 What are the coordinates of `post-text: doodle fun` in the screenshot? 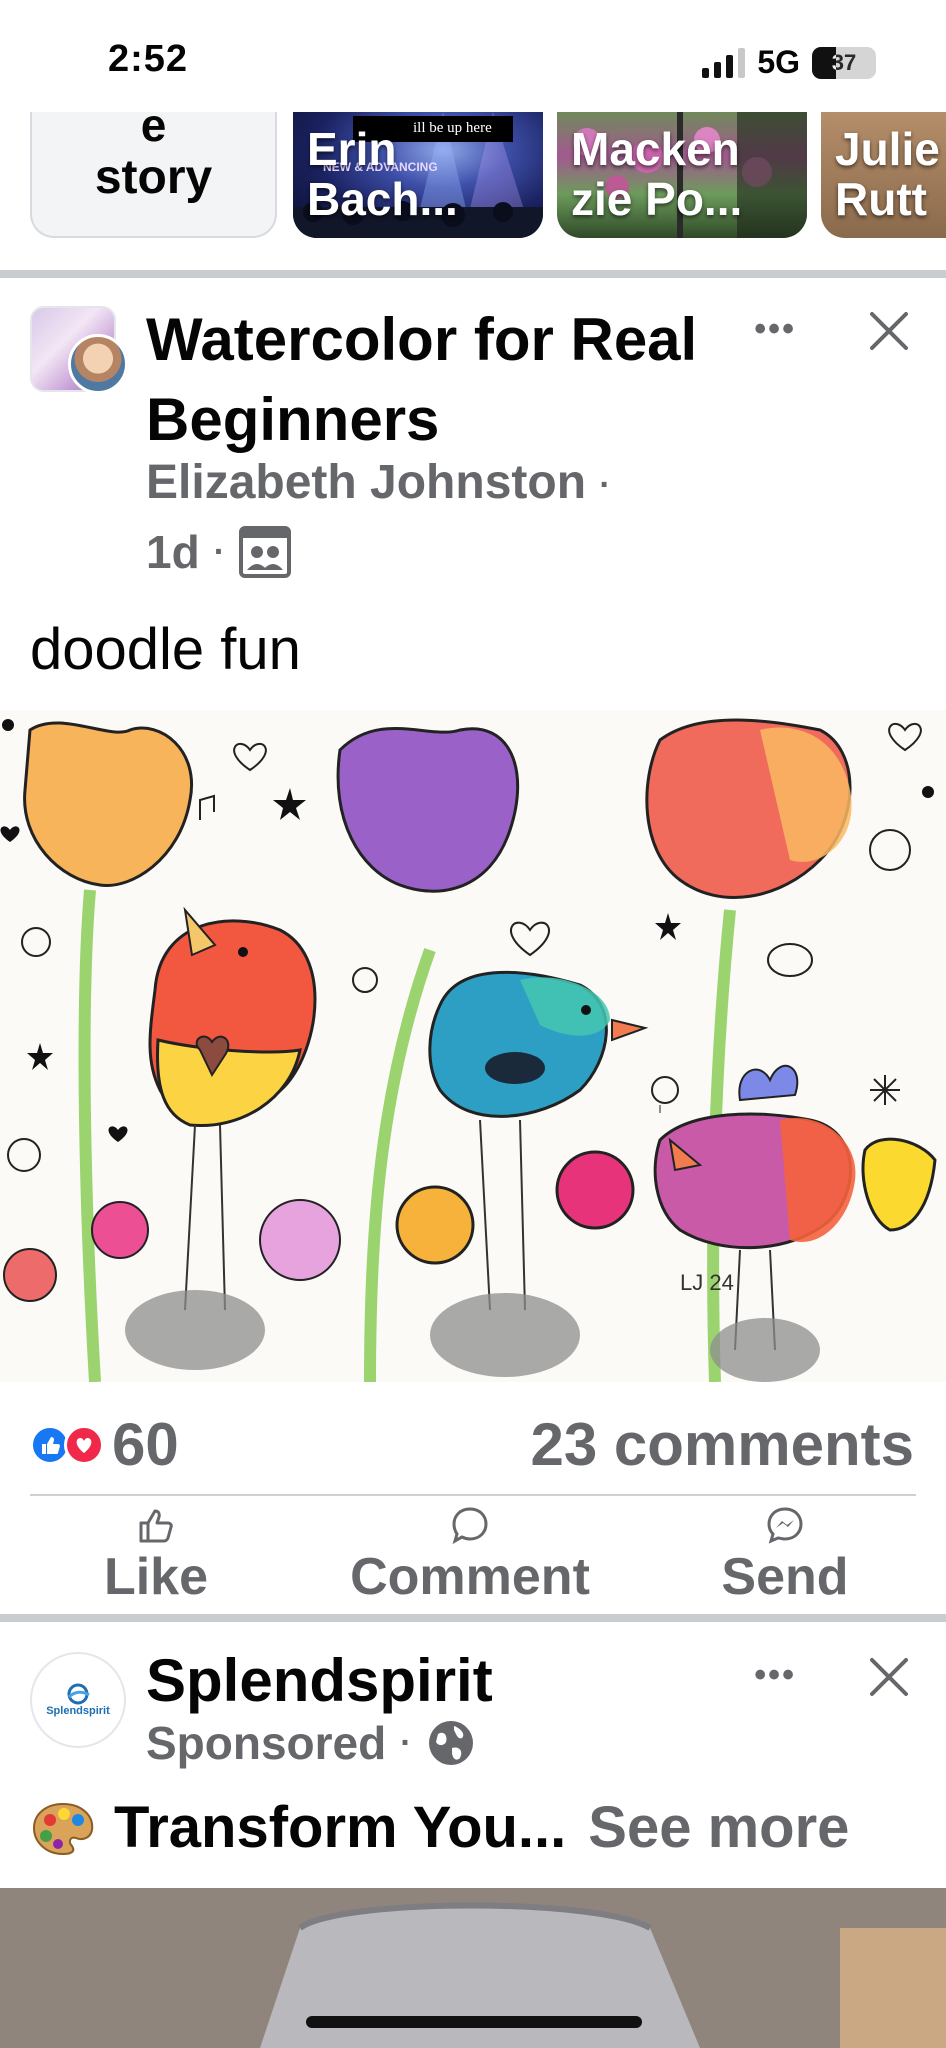 It's located at (165, 649).